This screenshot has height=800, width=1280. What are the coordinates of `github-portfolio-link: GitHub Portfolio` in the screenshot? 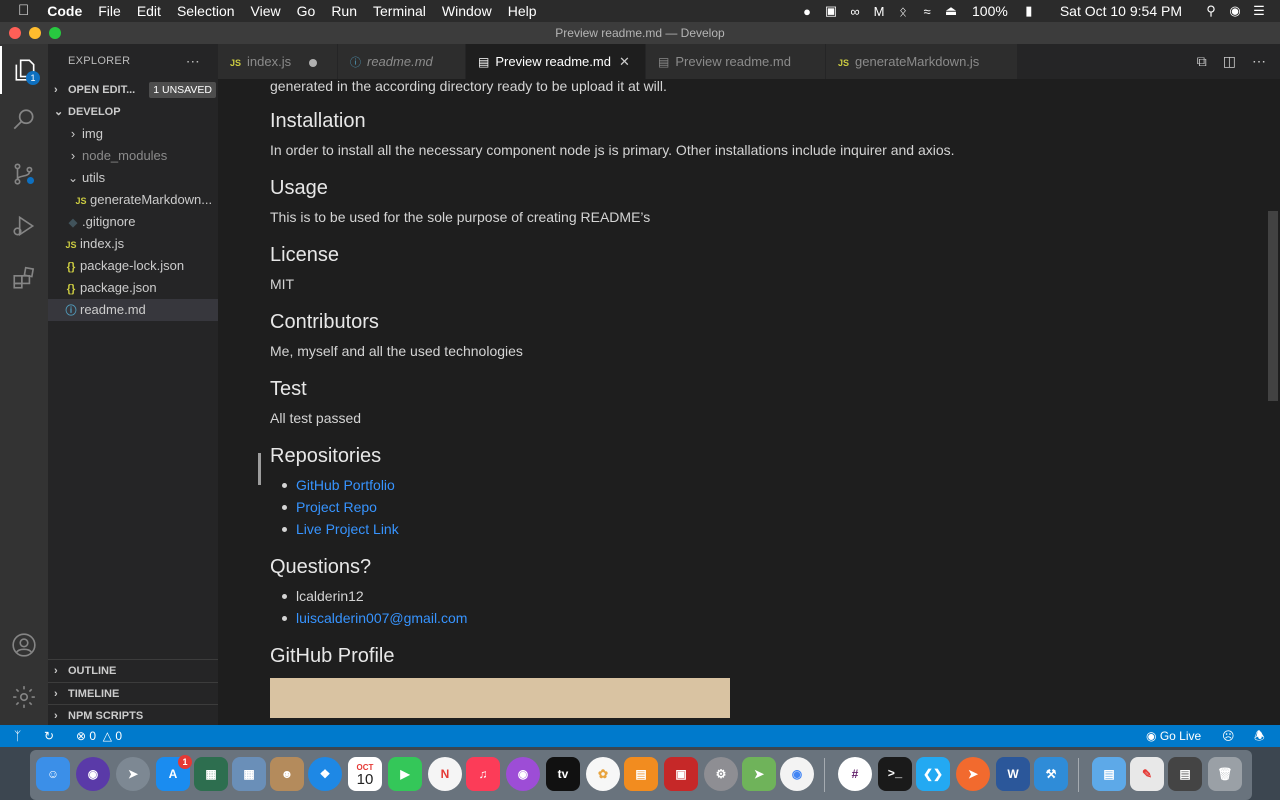 It's located at (345, 485).